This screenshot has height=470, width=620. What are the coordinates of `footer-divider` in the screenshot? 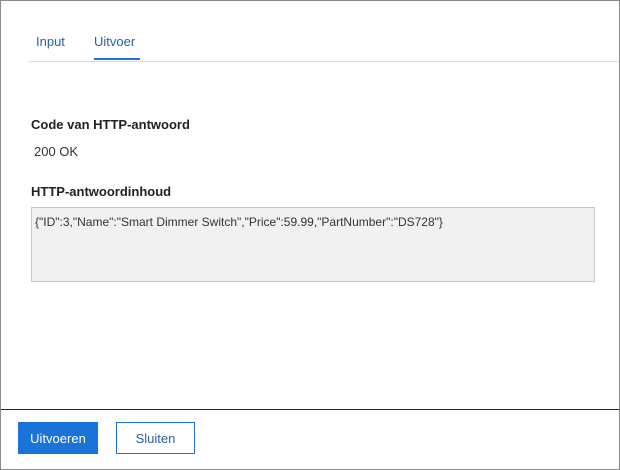 It's located at (310, 409).